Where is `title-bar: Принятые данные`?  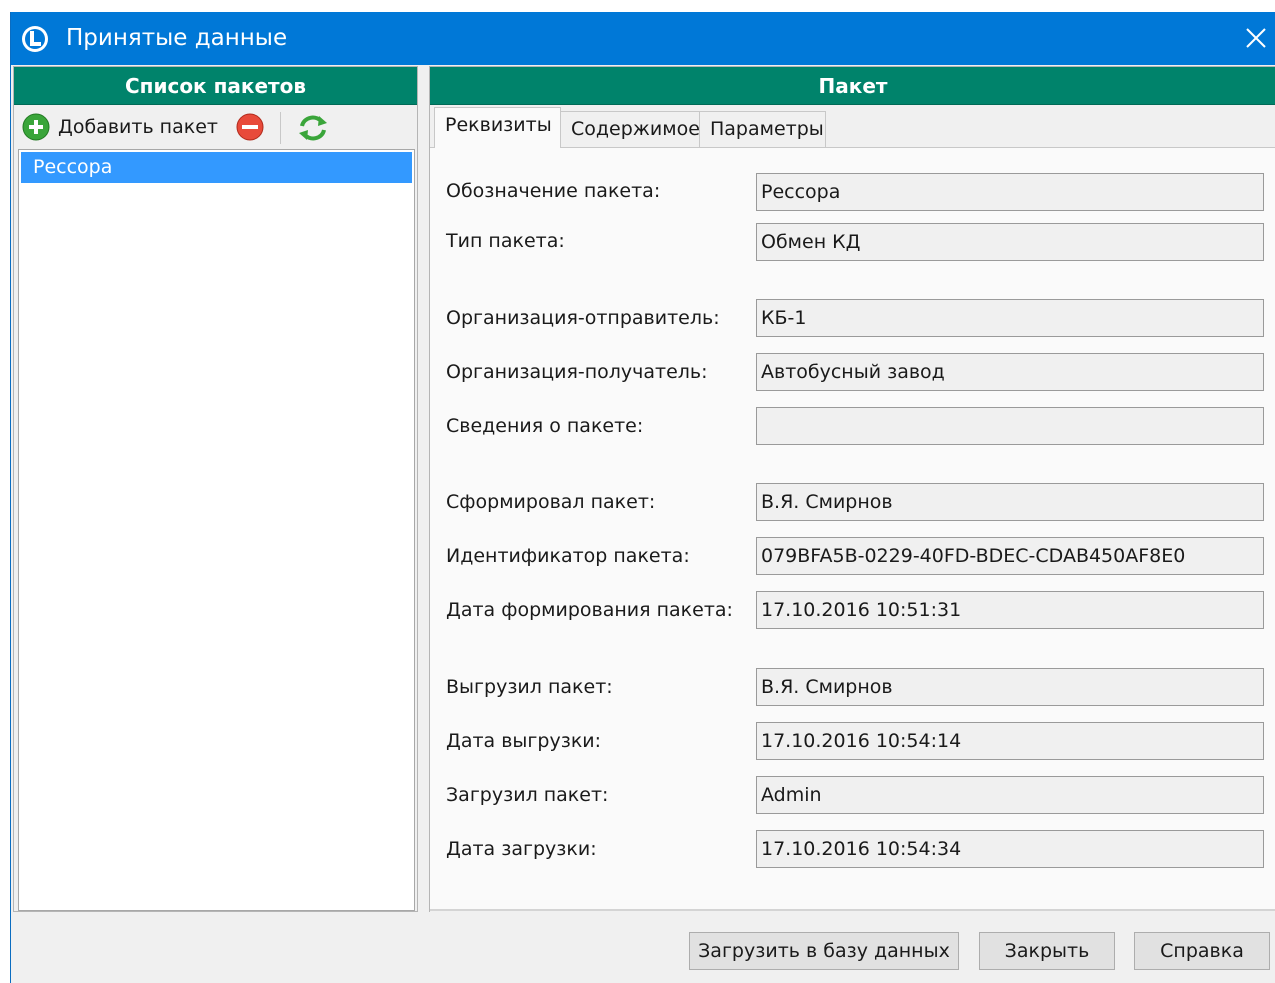
title-bar: Принятые данные is located at coordinates (643, 38).